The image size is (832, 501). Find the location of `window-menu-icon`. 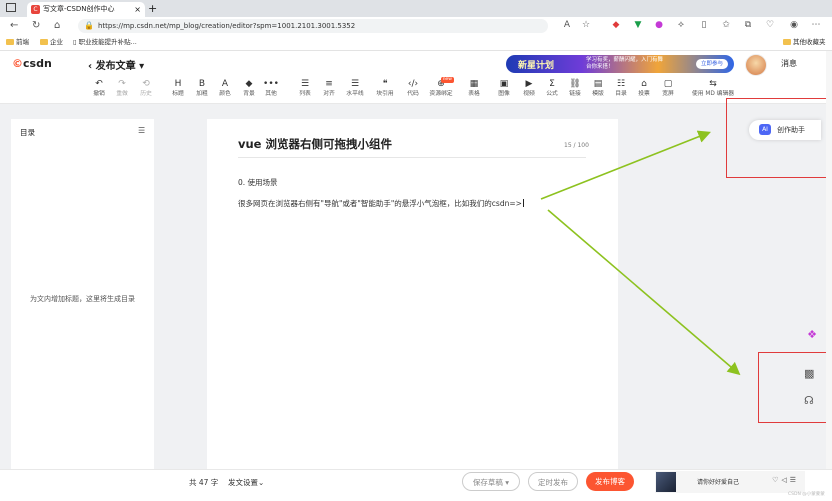

window-menu-icon is located at coordinates (11, 7).